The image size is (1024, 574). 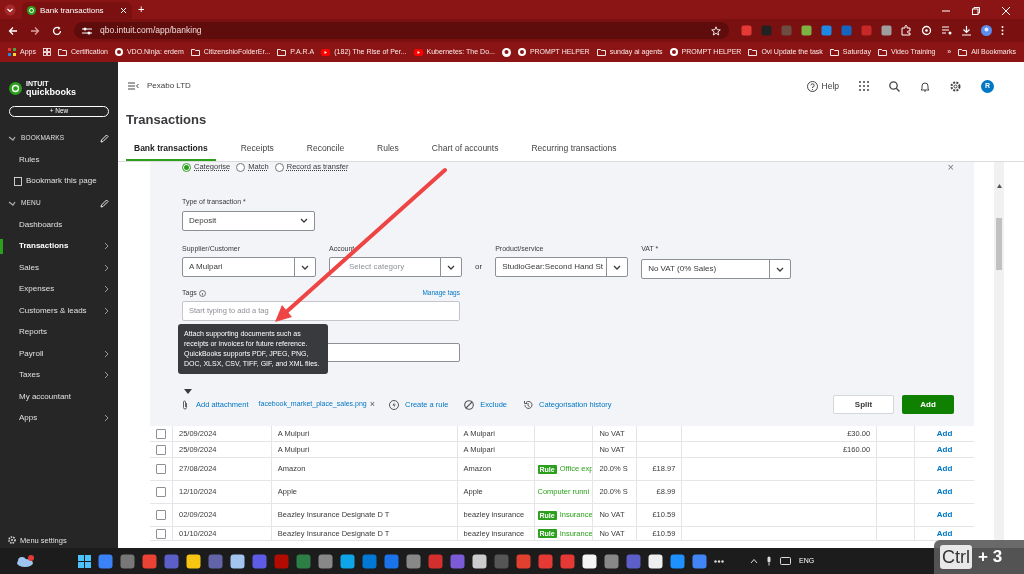 I want to click on company-name: Pexabo LTD, so click(x=169, y=86).